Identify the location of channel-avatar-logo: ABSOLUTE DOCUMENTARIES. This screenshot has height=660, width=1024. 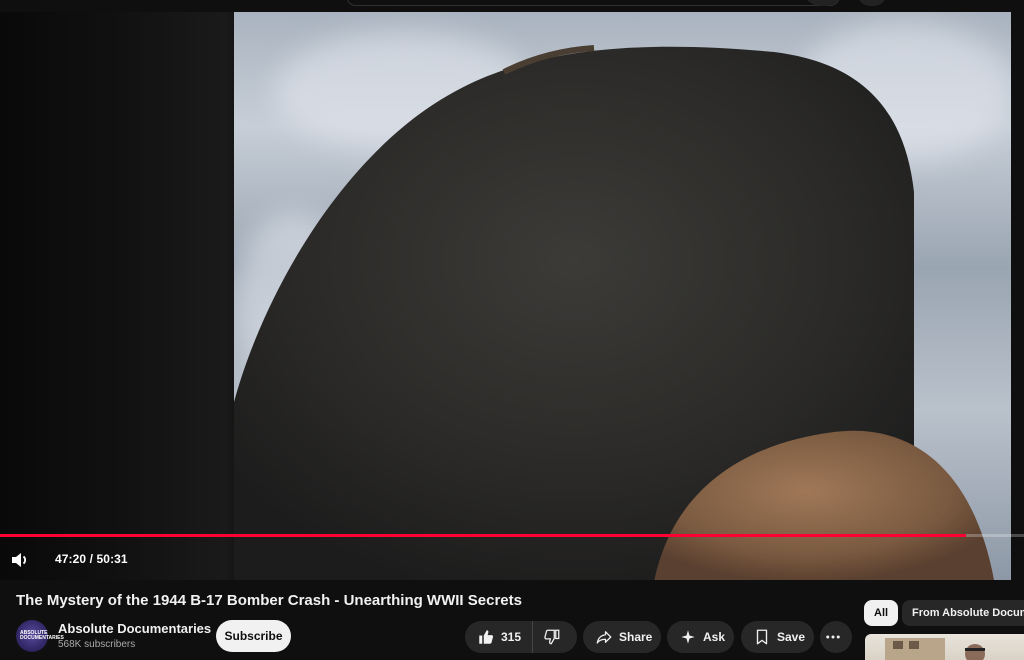
(42, 635).